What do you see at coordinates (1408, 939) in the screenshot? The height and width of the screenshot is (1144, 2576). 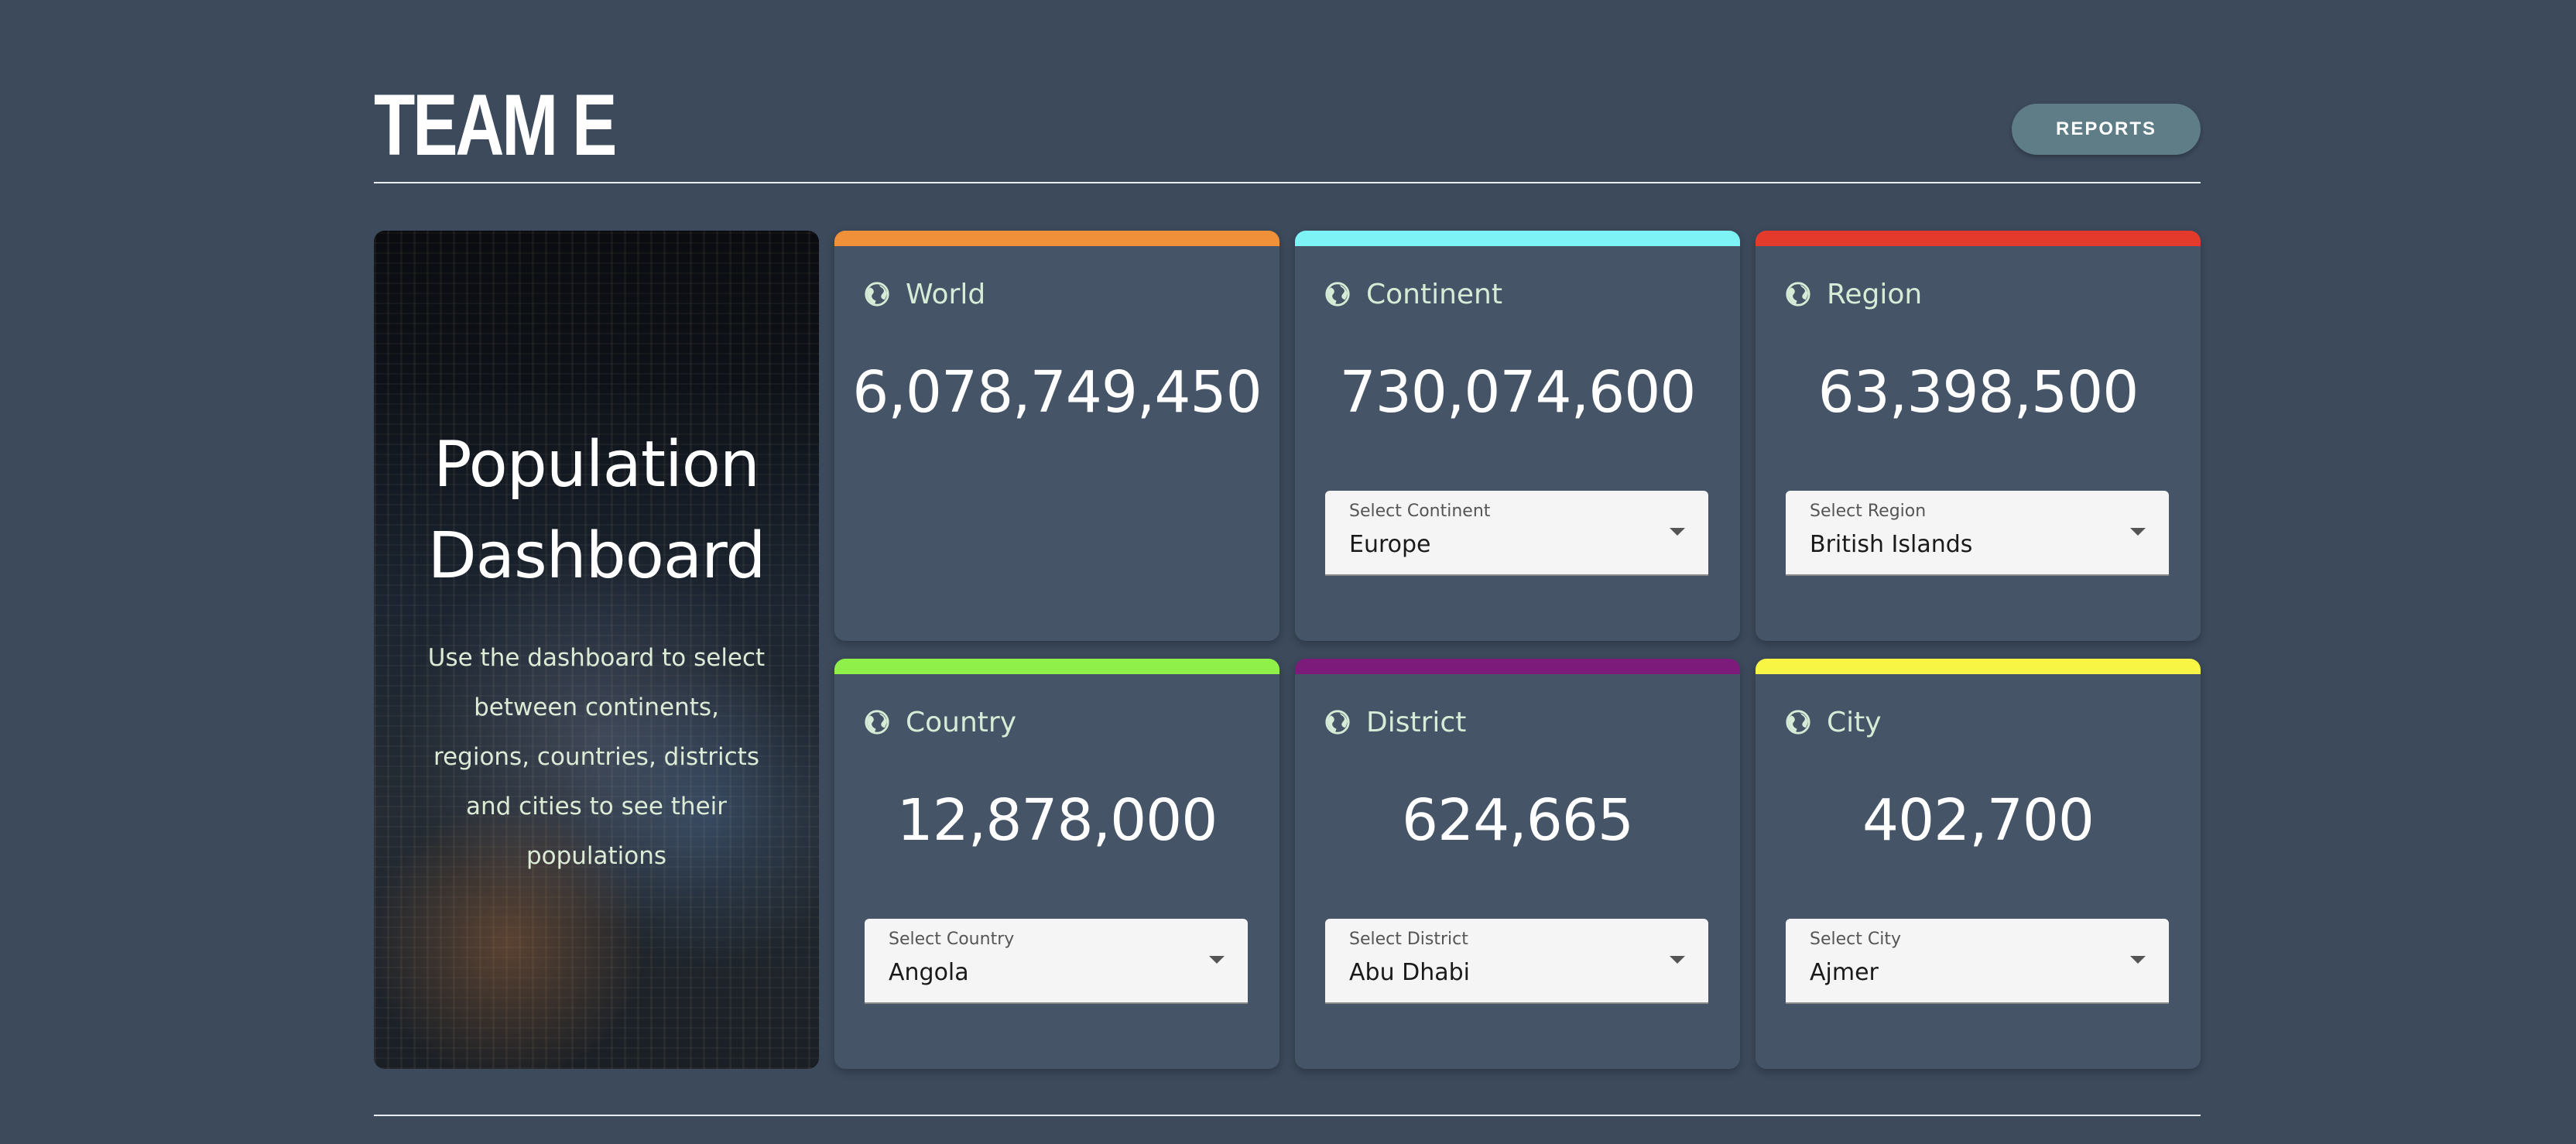 I see `district-select-label: Select District` at bounding box center [1408, 939].